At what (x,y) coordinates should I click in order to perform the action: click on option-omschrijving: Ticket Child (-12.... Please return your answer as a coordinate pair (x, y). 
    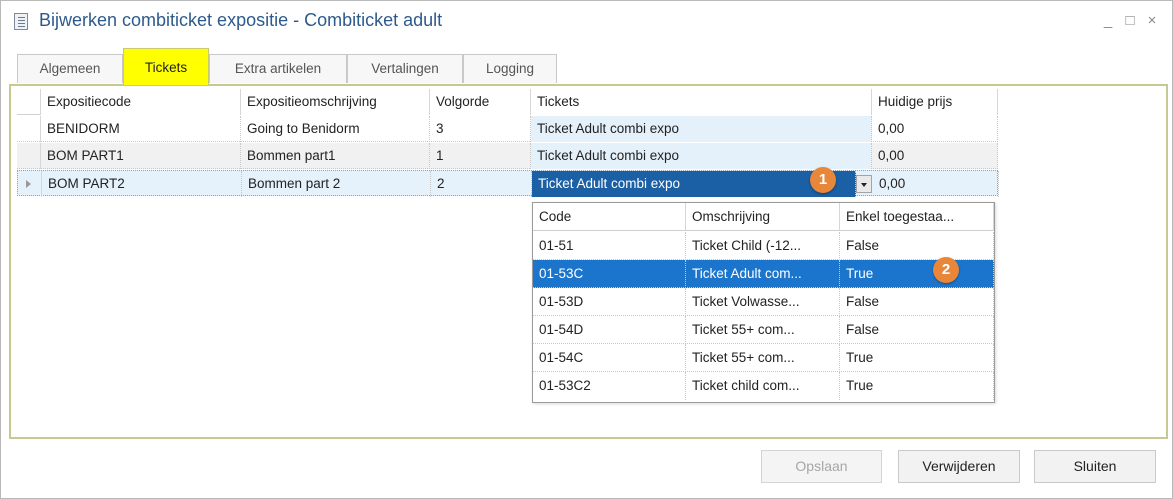
    Looking at the image, I should click on (763, 246).